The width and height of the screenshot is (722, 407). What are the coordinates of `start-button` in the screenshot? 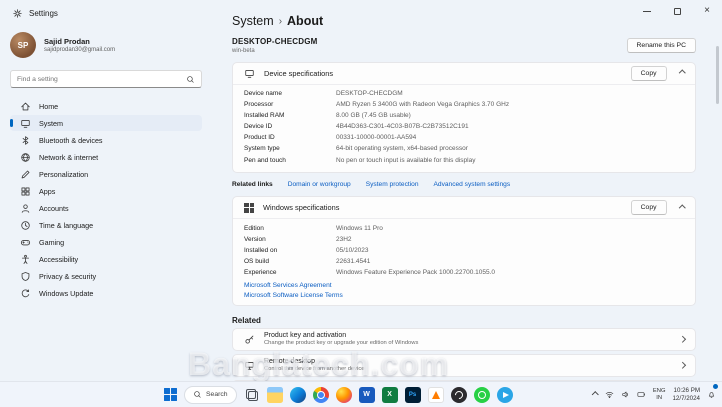 It's located at (170, 394).